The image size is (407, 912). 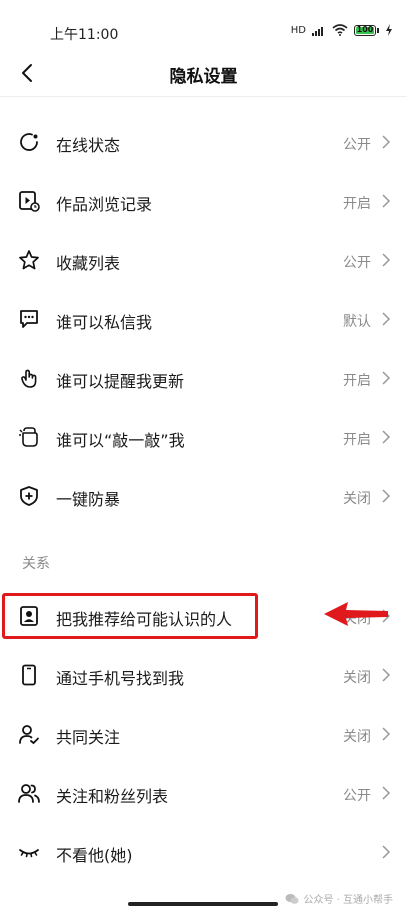 I want to click on setting-label: 谁可以提醒我更新, so click(x=120, y=381).